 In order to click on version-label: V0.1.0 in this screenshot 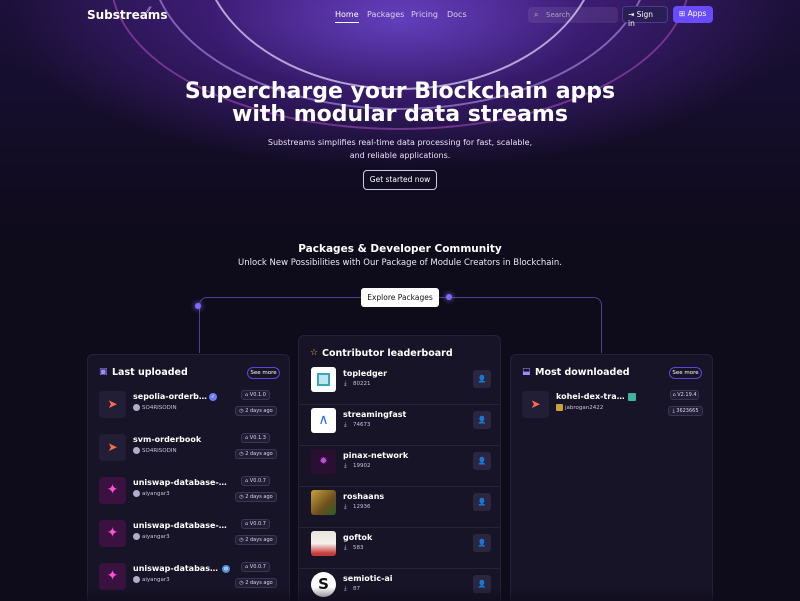, I will do `click(257, 395)`.